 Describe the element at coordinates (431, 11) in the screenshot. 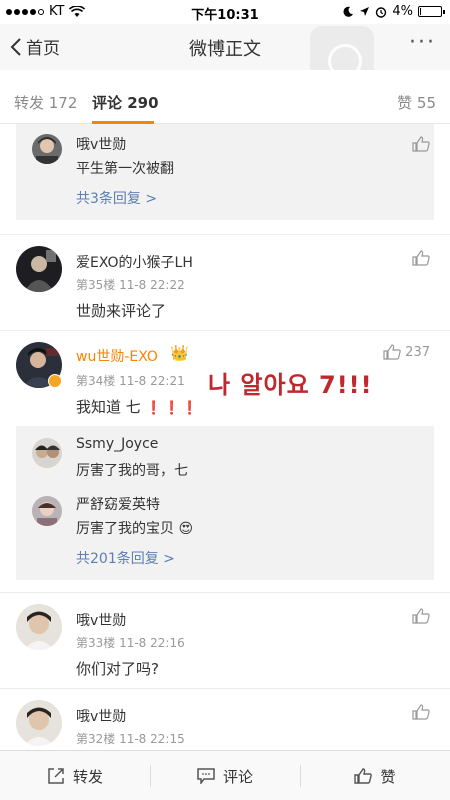

I see `battery-icon` at that location.